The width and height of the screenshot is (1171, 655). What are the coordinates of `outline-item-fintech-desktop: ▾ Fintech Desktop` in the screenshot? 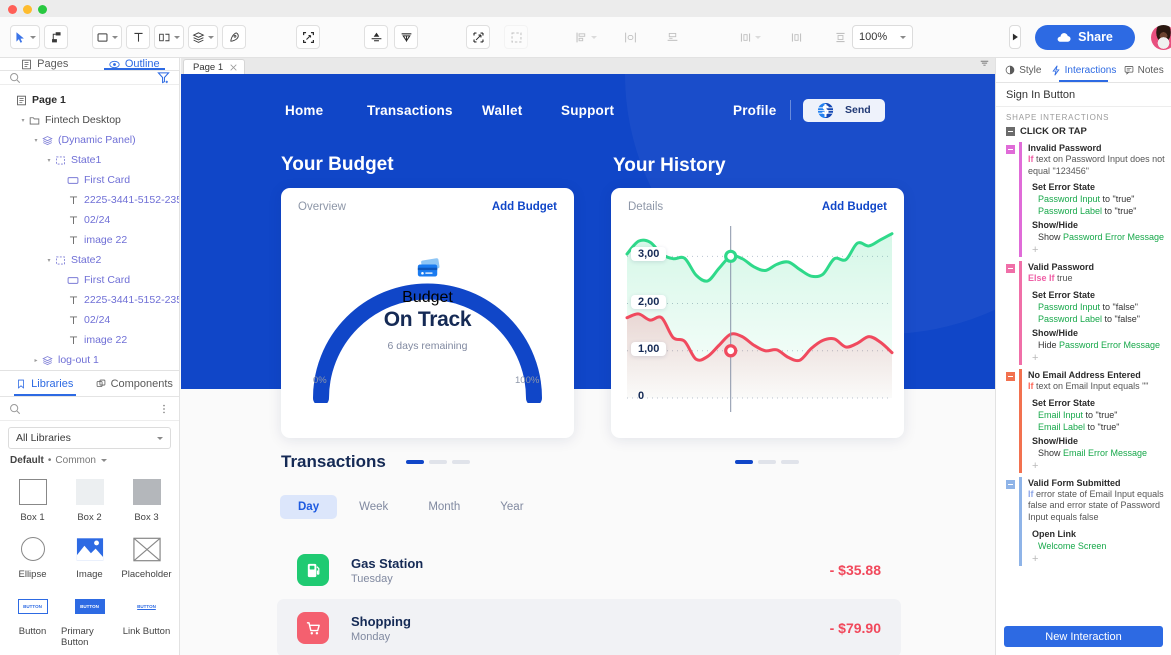 It's located at (89, 120).